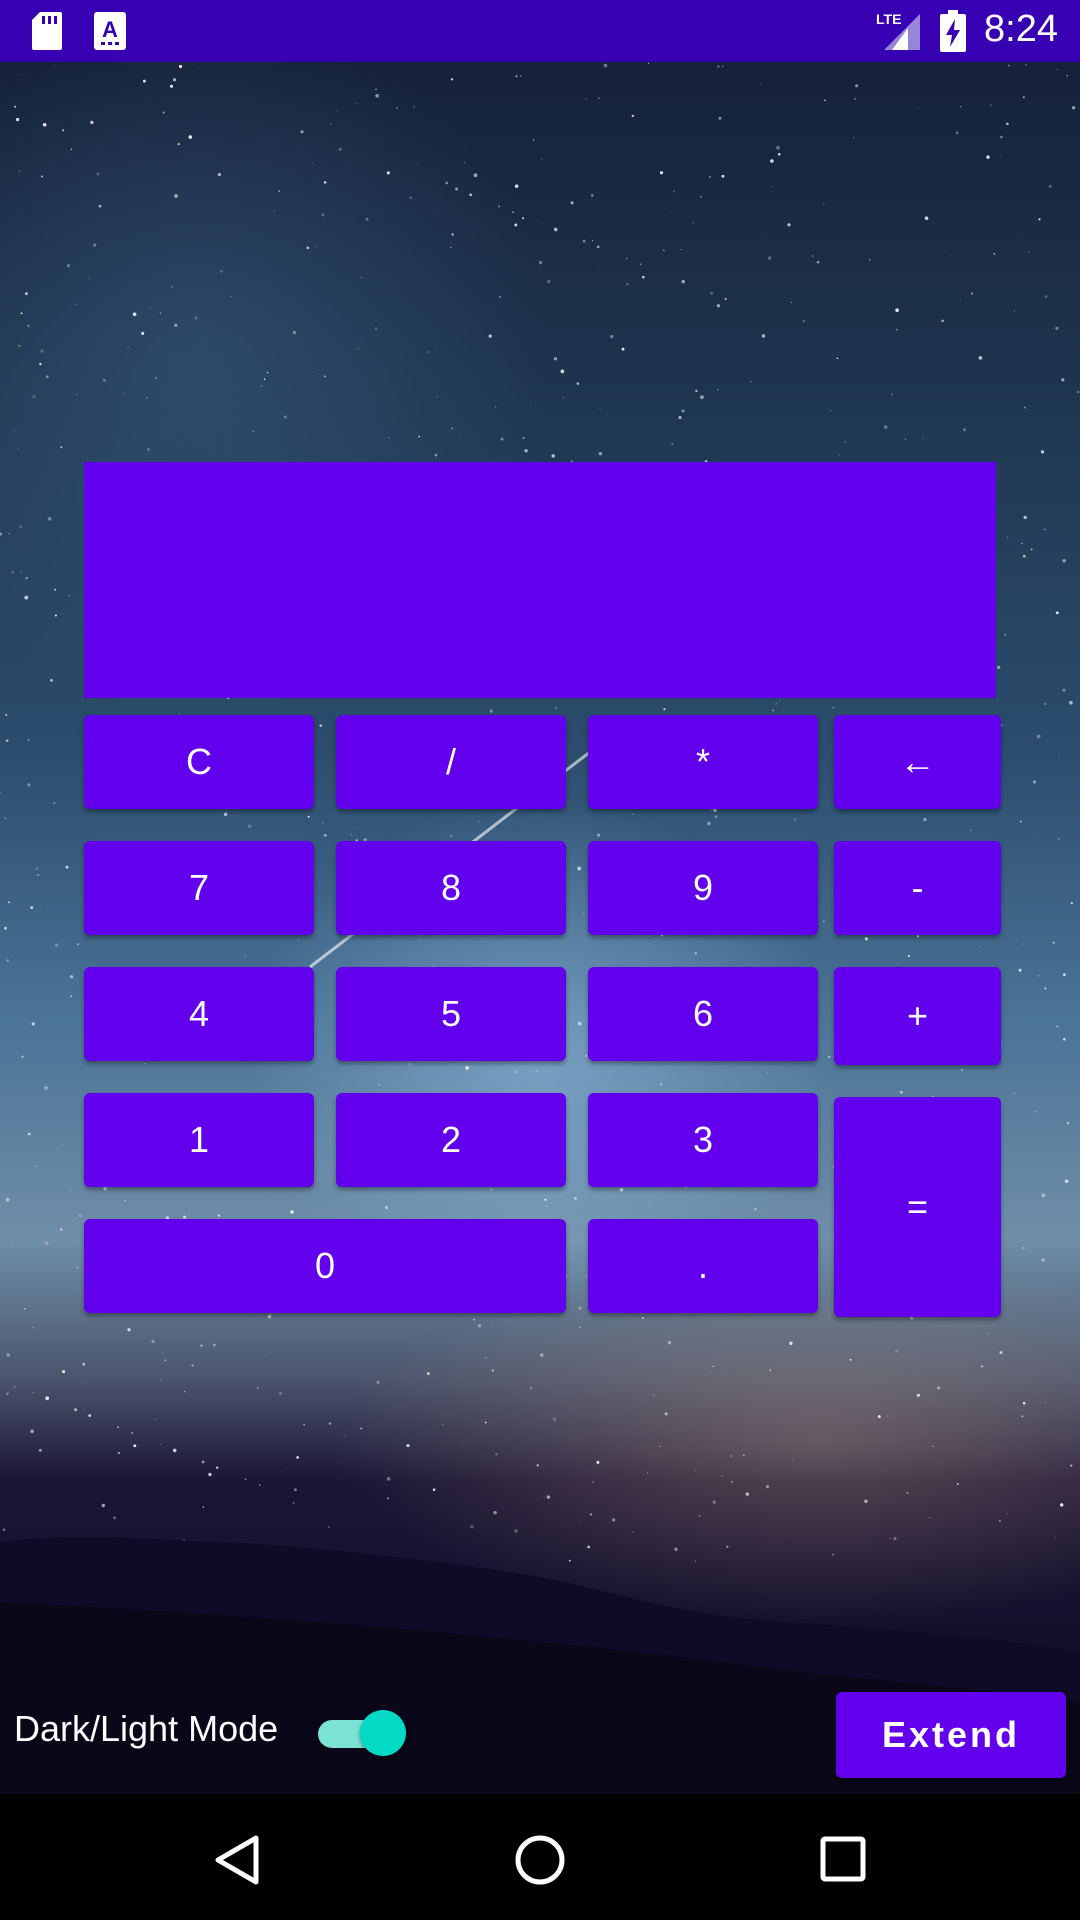 The height and width of the screenshot is (1920, 1080). I want to click on extend-button: Extend, so click(951, 1735).